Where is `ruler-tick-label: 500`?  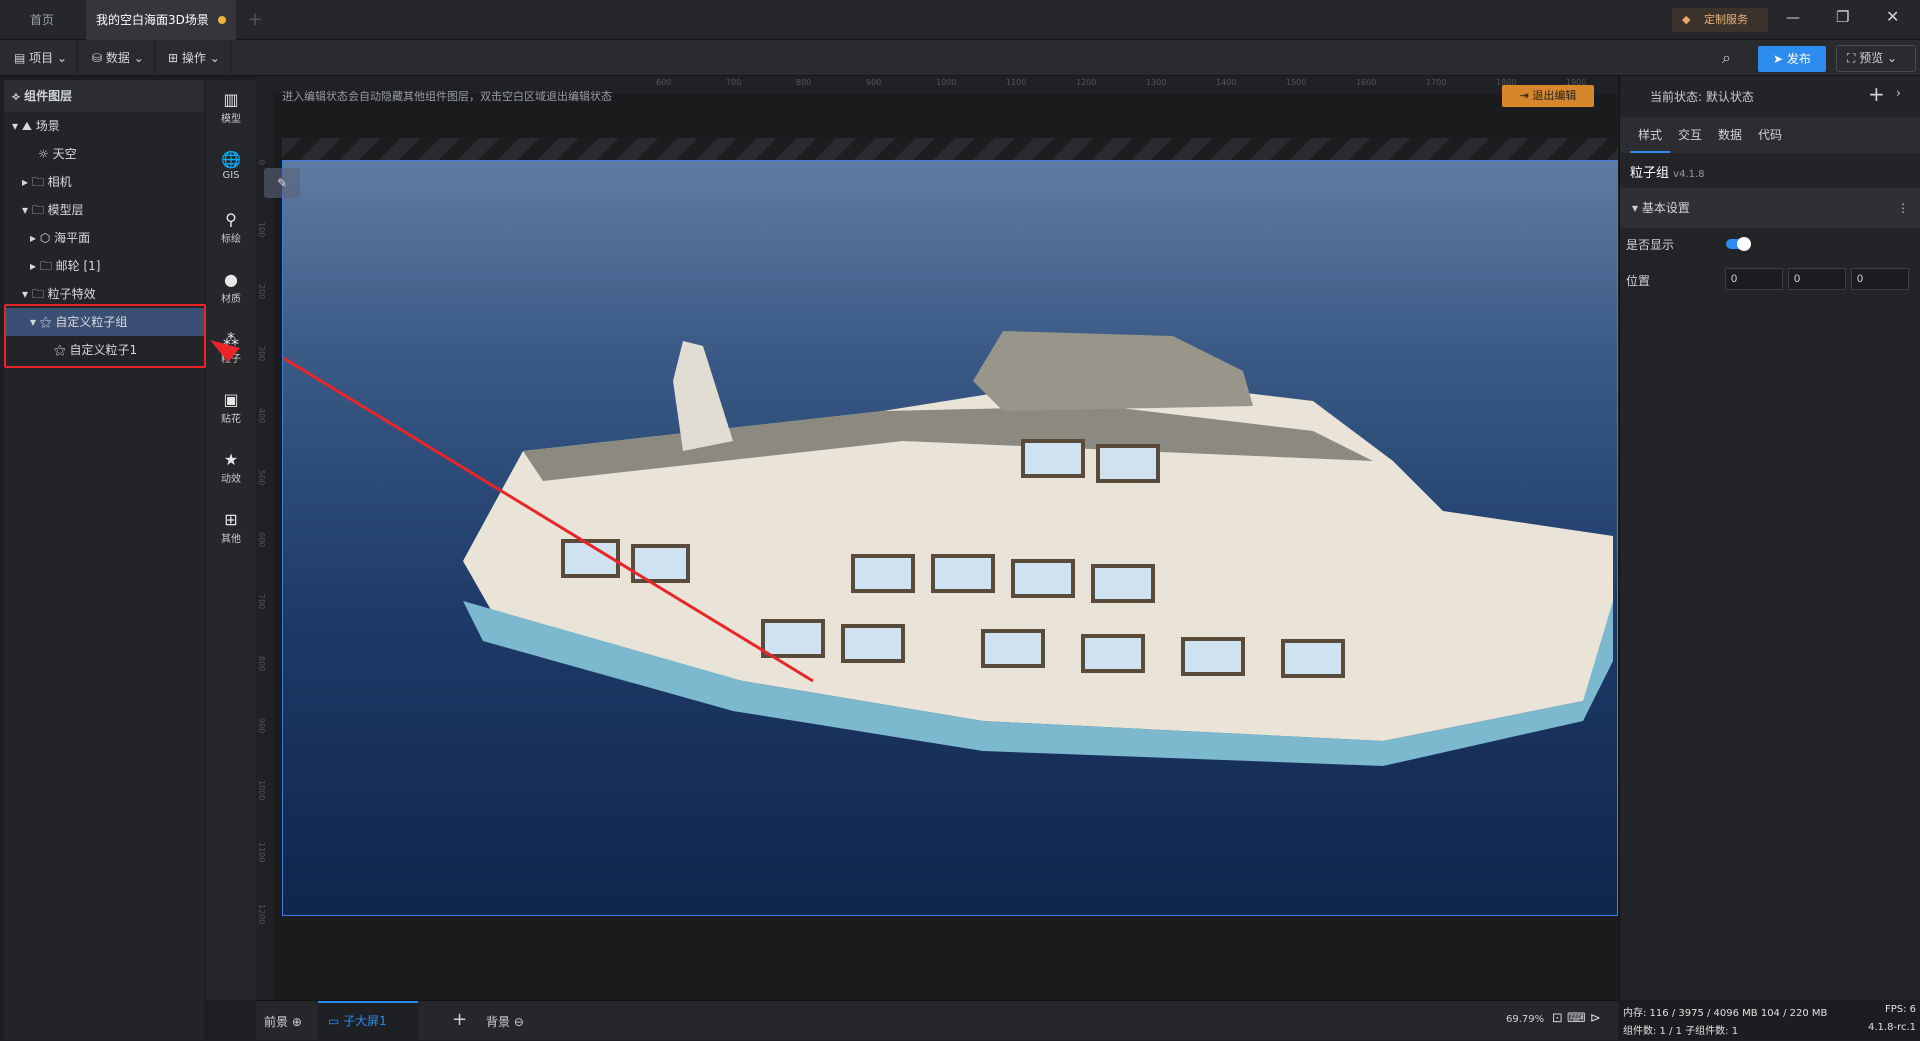 ruler-tick-label: 500 is located at coordinates (261, 478).